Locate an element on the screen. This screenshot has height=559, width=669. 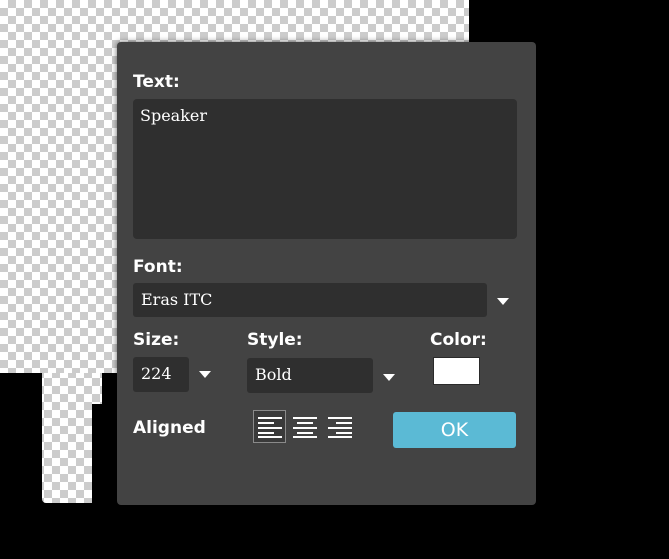
size-dropdown-arrow-icon is located at coordinates (205, 374).